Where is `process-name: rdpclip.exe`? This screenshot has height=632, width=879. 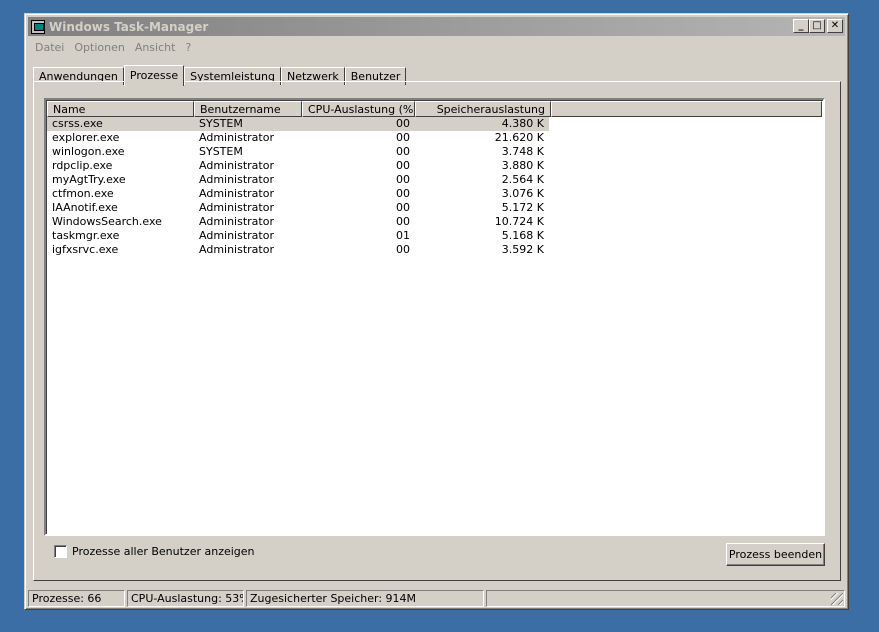 process-name: rdpclip.exe is located at coordinates (82, 165).